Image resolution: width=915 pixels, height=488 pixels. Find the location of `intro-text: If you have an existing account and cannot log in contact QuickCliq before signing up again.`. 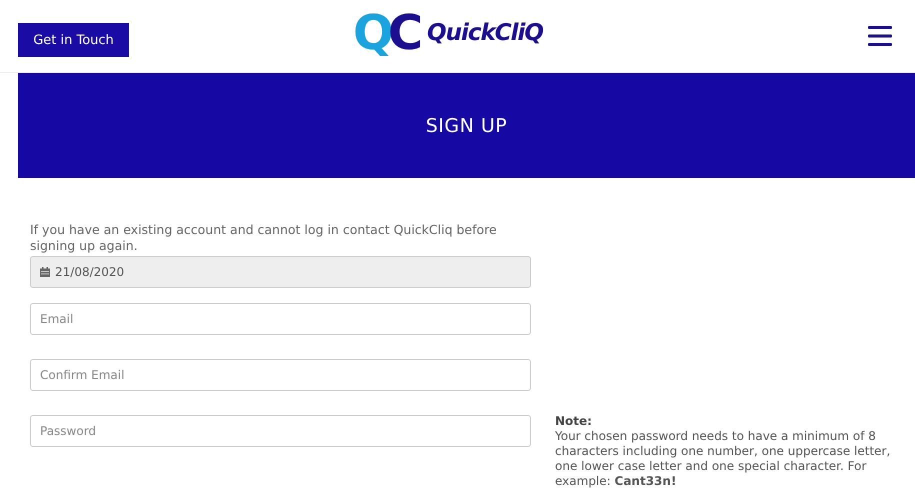

intro-text: If you have an existing account and cannot log in contact QuickCliq before signing up again. is located at coordinates (264, 238).